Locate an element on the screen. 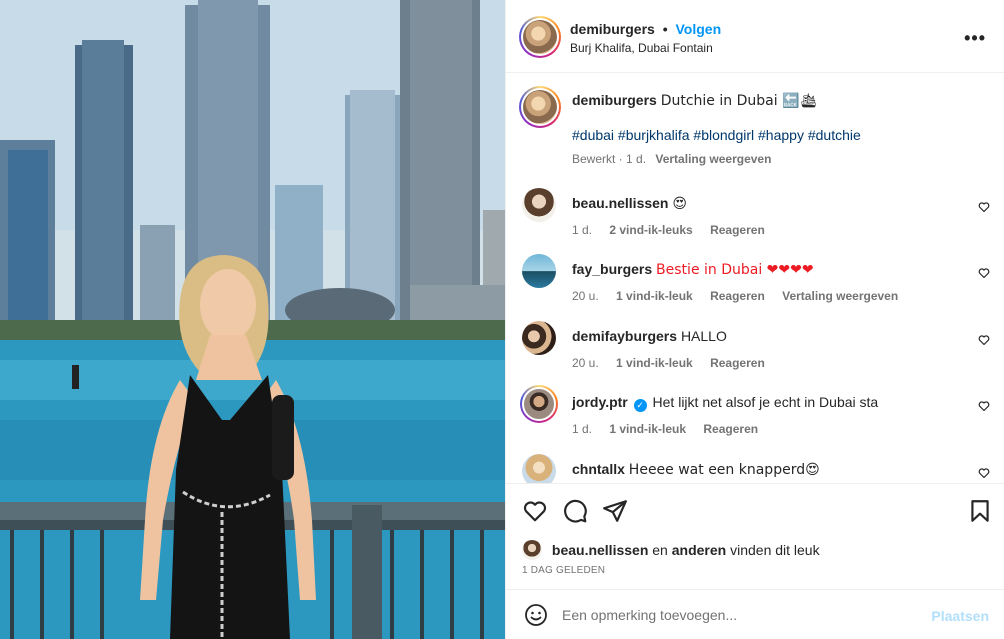  likes-others: anderen is located at coordinates (699, 550).